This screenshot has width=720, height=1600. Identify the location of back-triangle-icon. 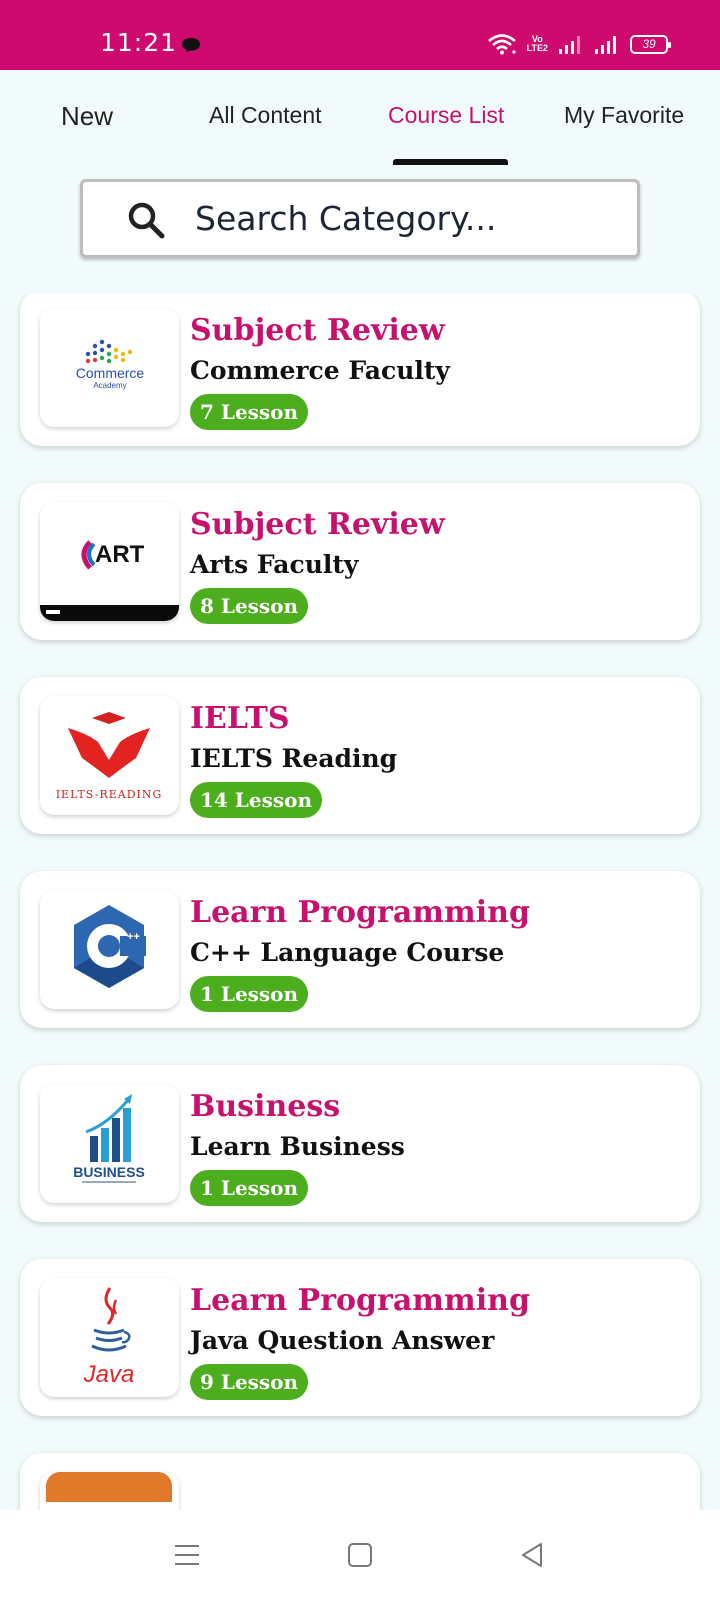
(532, 1555).